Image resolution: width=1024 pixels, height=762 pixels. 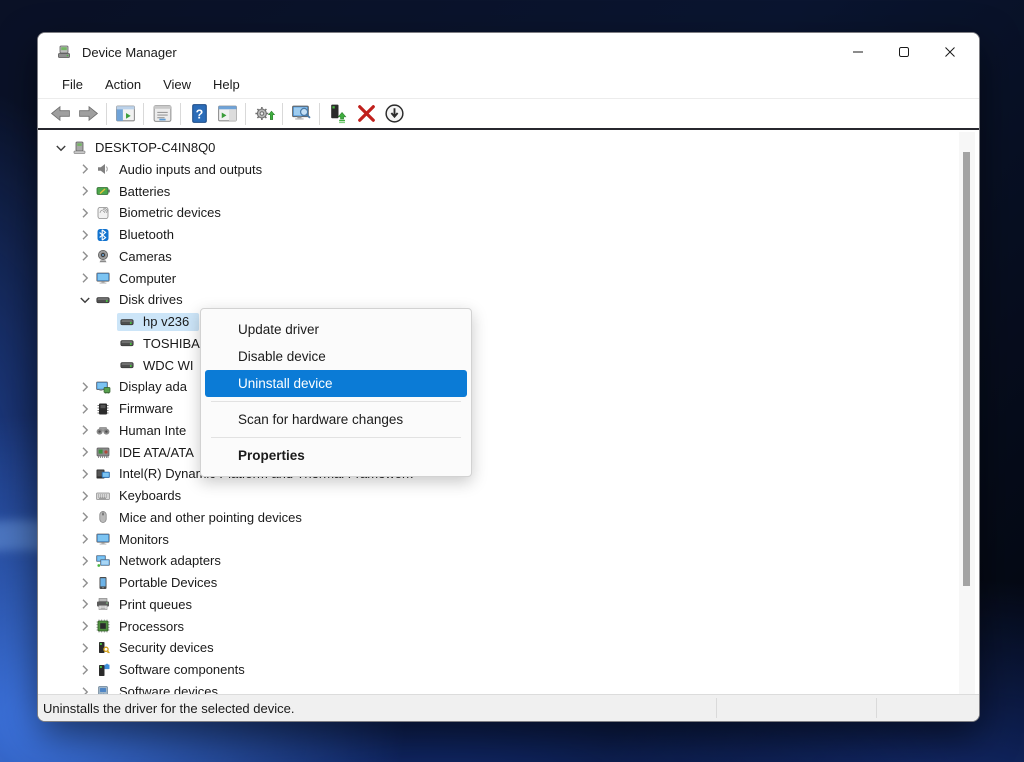 What do you see at coordinates (301, 114) in the screenshot?
I see `search-computer-button` at bounding box center [301, 114].